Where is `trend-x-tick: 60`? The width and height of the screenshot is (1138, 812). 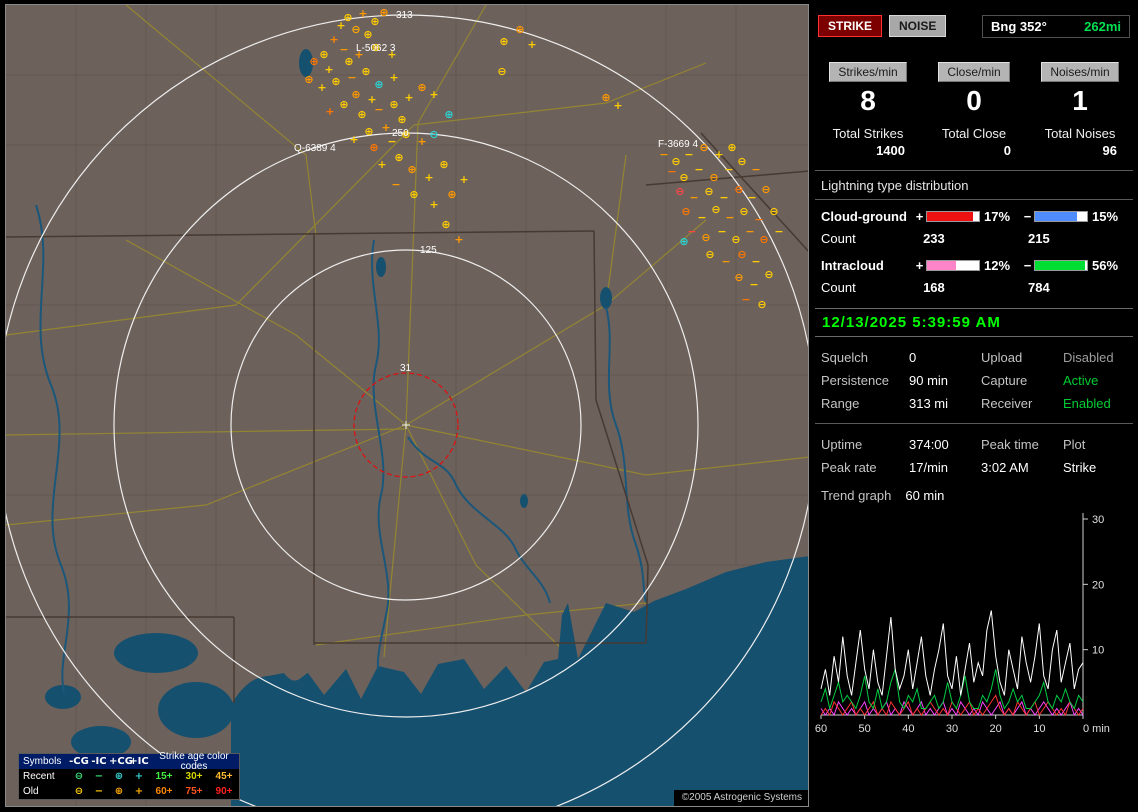 trend-x-tick: 60 is located at coordinates (821, 729).